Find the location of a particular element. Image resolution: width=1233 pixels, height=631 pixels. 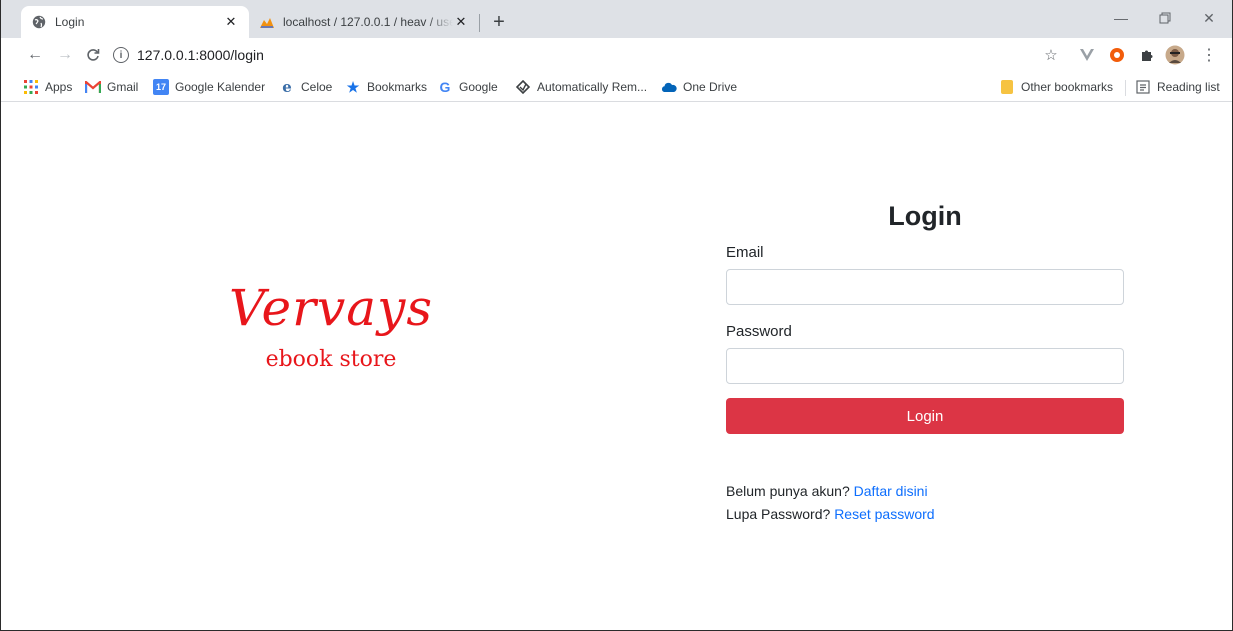

bookmark-label: Bookmarks is located at coordinates (397, 87).